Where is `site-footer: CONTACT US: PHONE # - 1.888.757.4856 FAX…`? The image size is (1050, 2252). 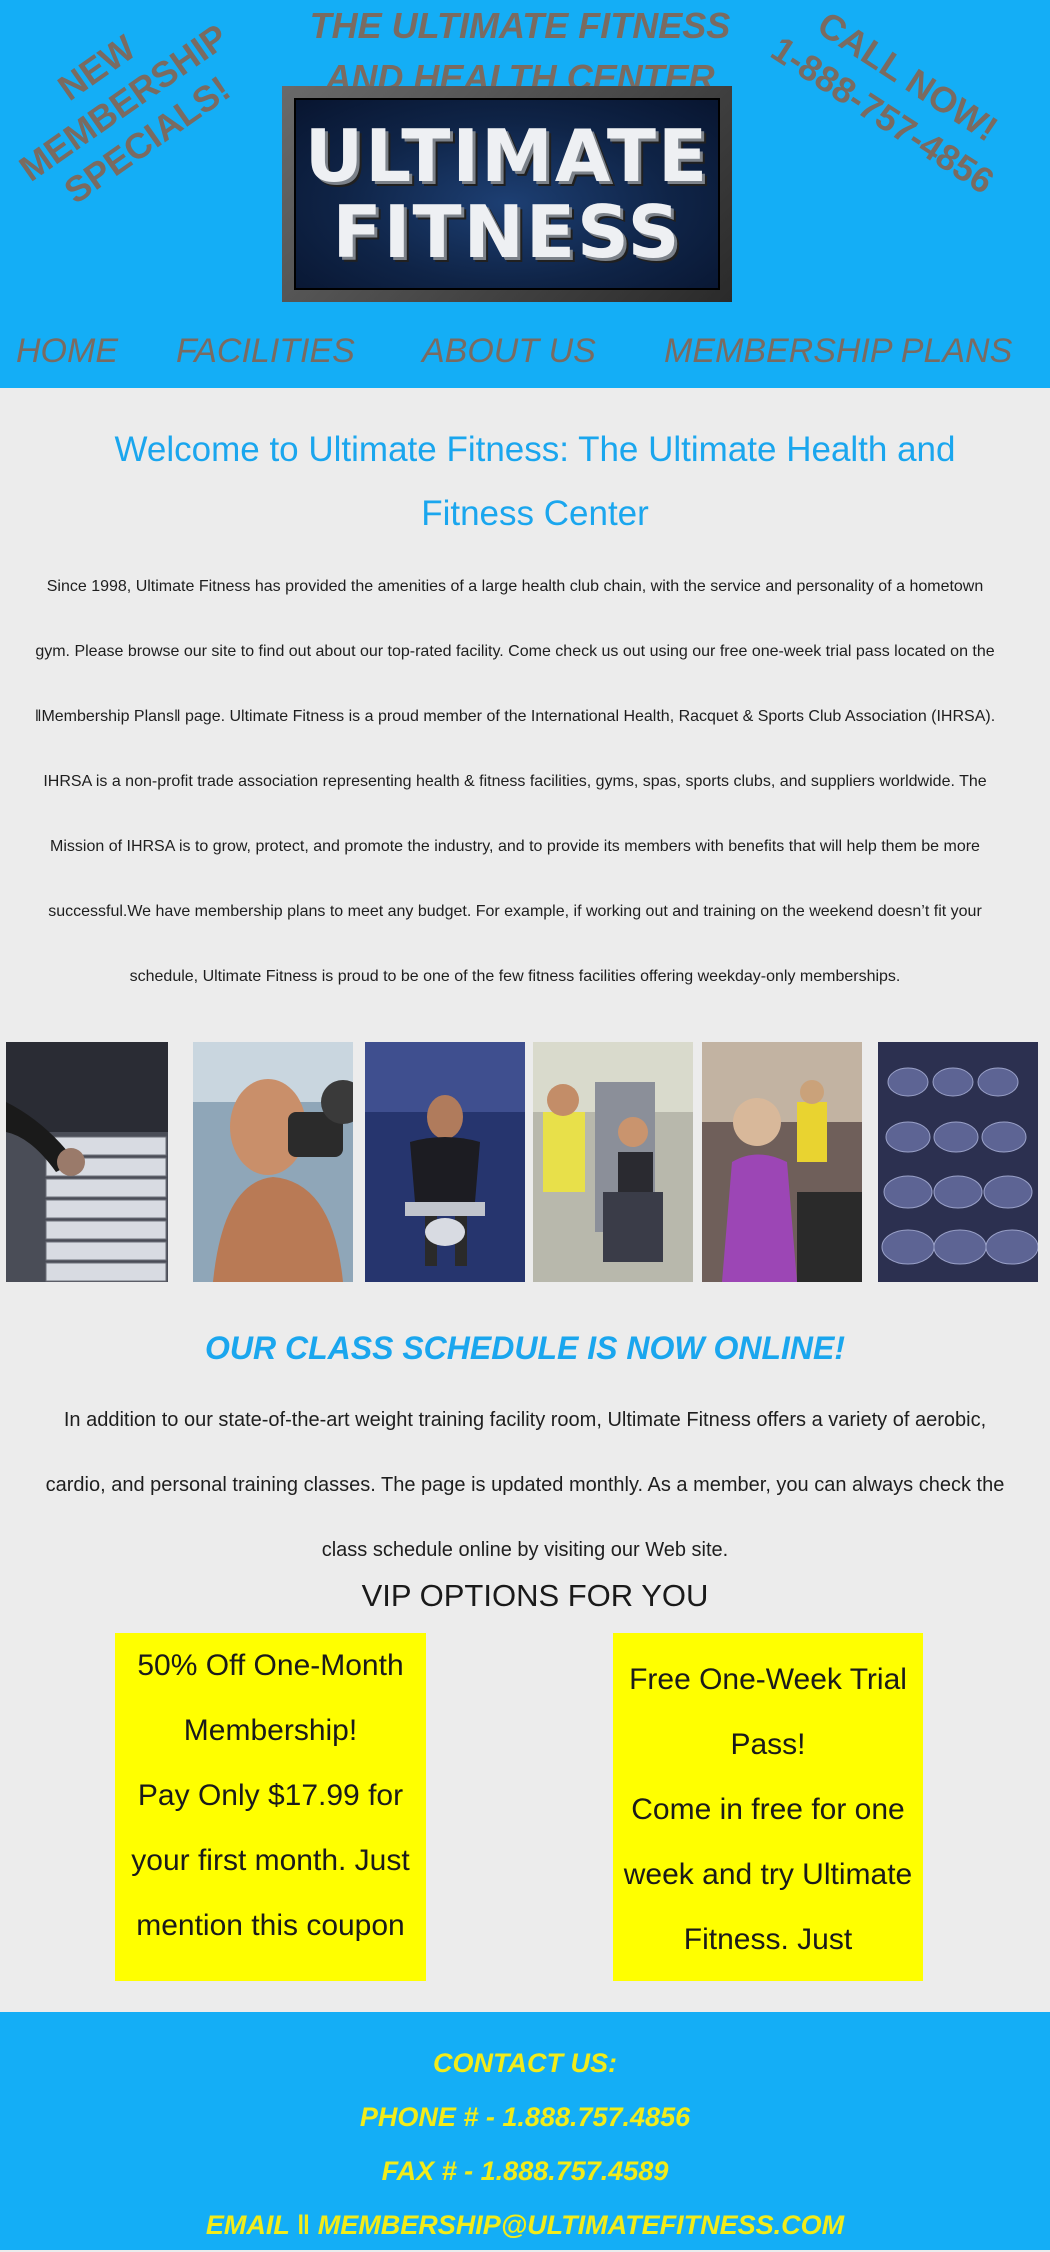
site-footer: CONTACT US: PHONE # - 1.888.757.4856 FAX… is located at coordinates (525, 2131).